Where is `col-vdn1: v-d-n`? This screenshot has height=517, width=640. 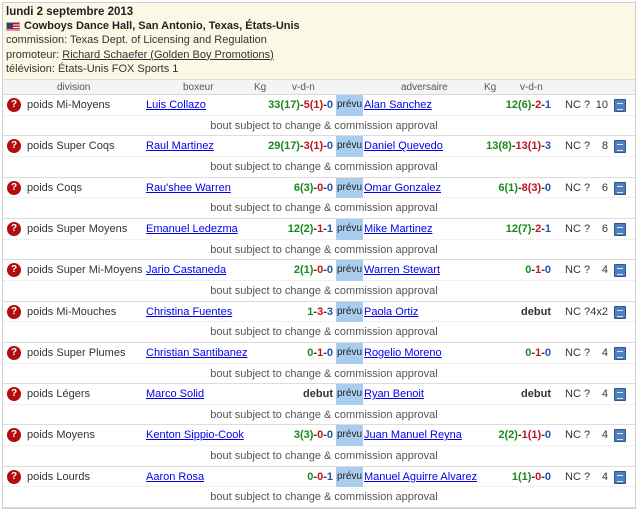 col-vdn1: v-d-n is located at coordinates (303, 87).